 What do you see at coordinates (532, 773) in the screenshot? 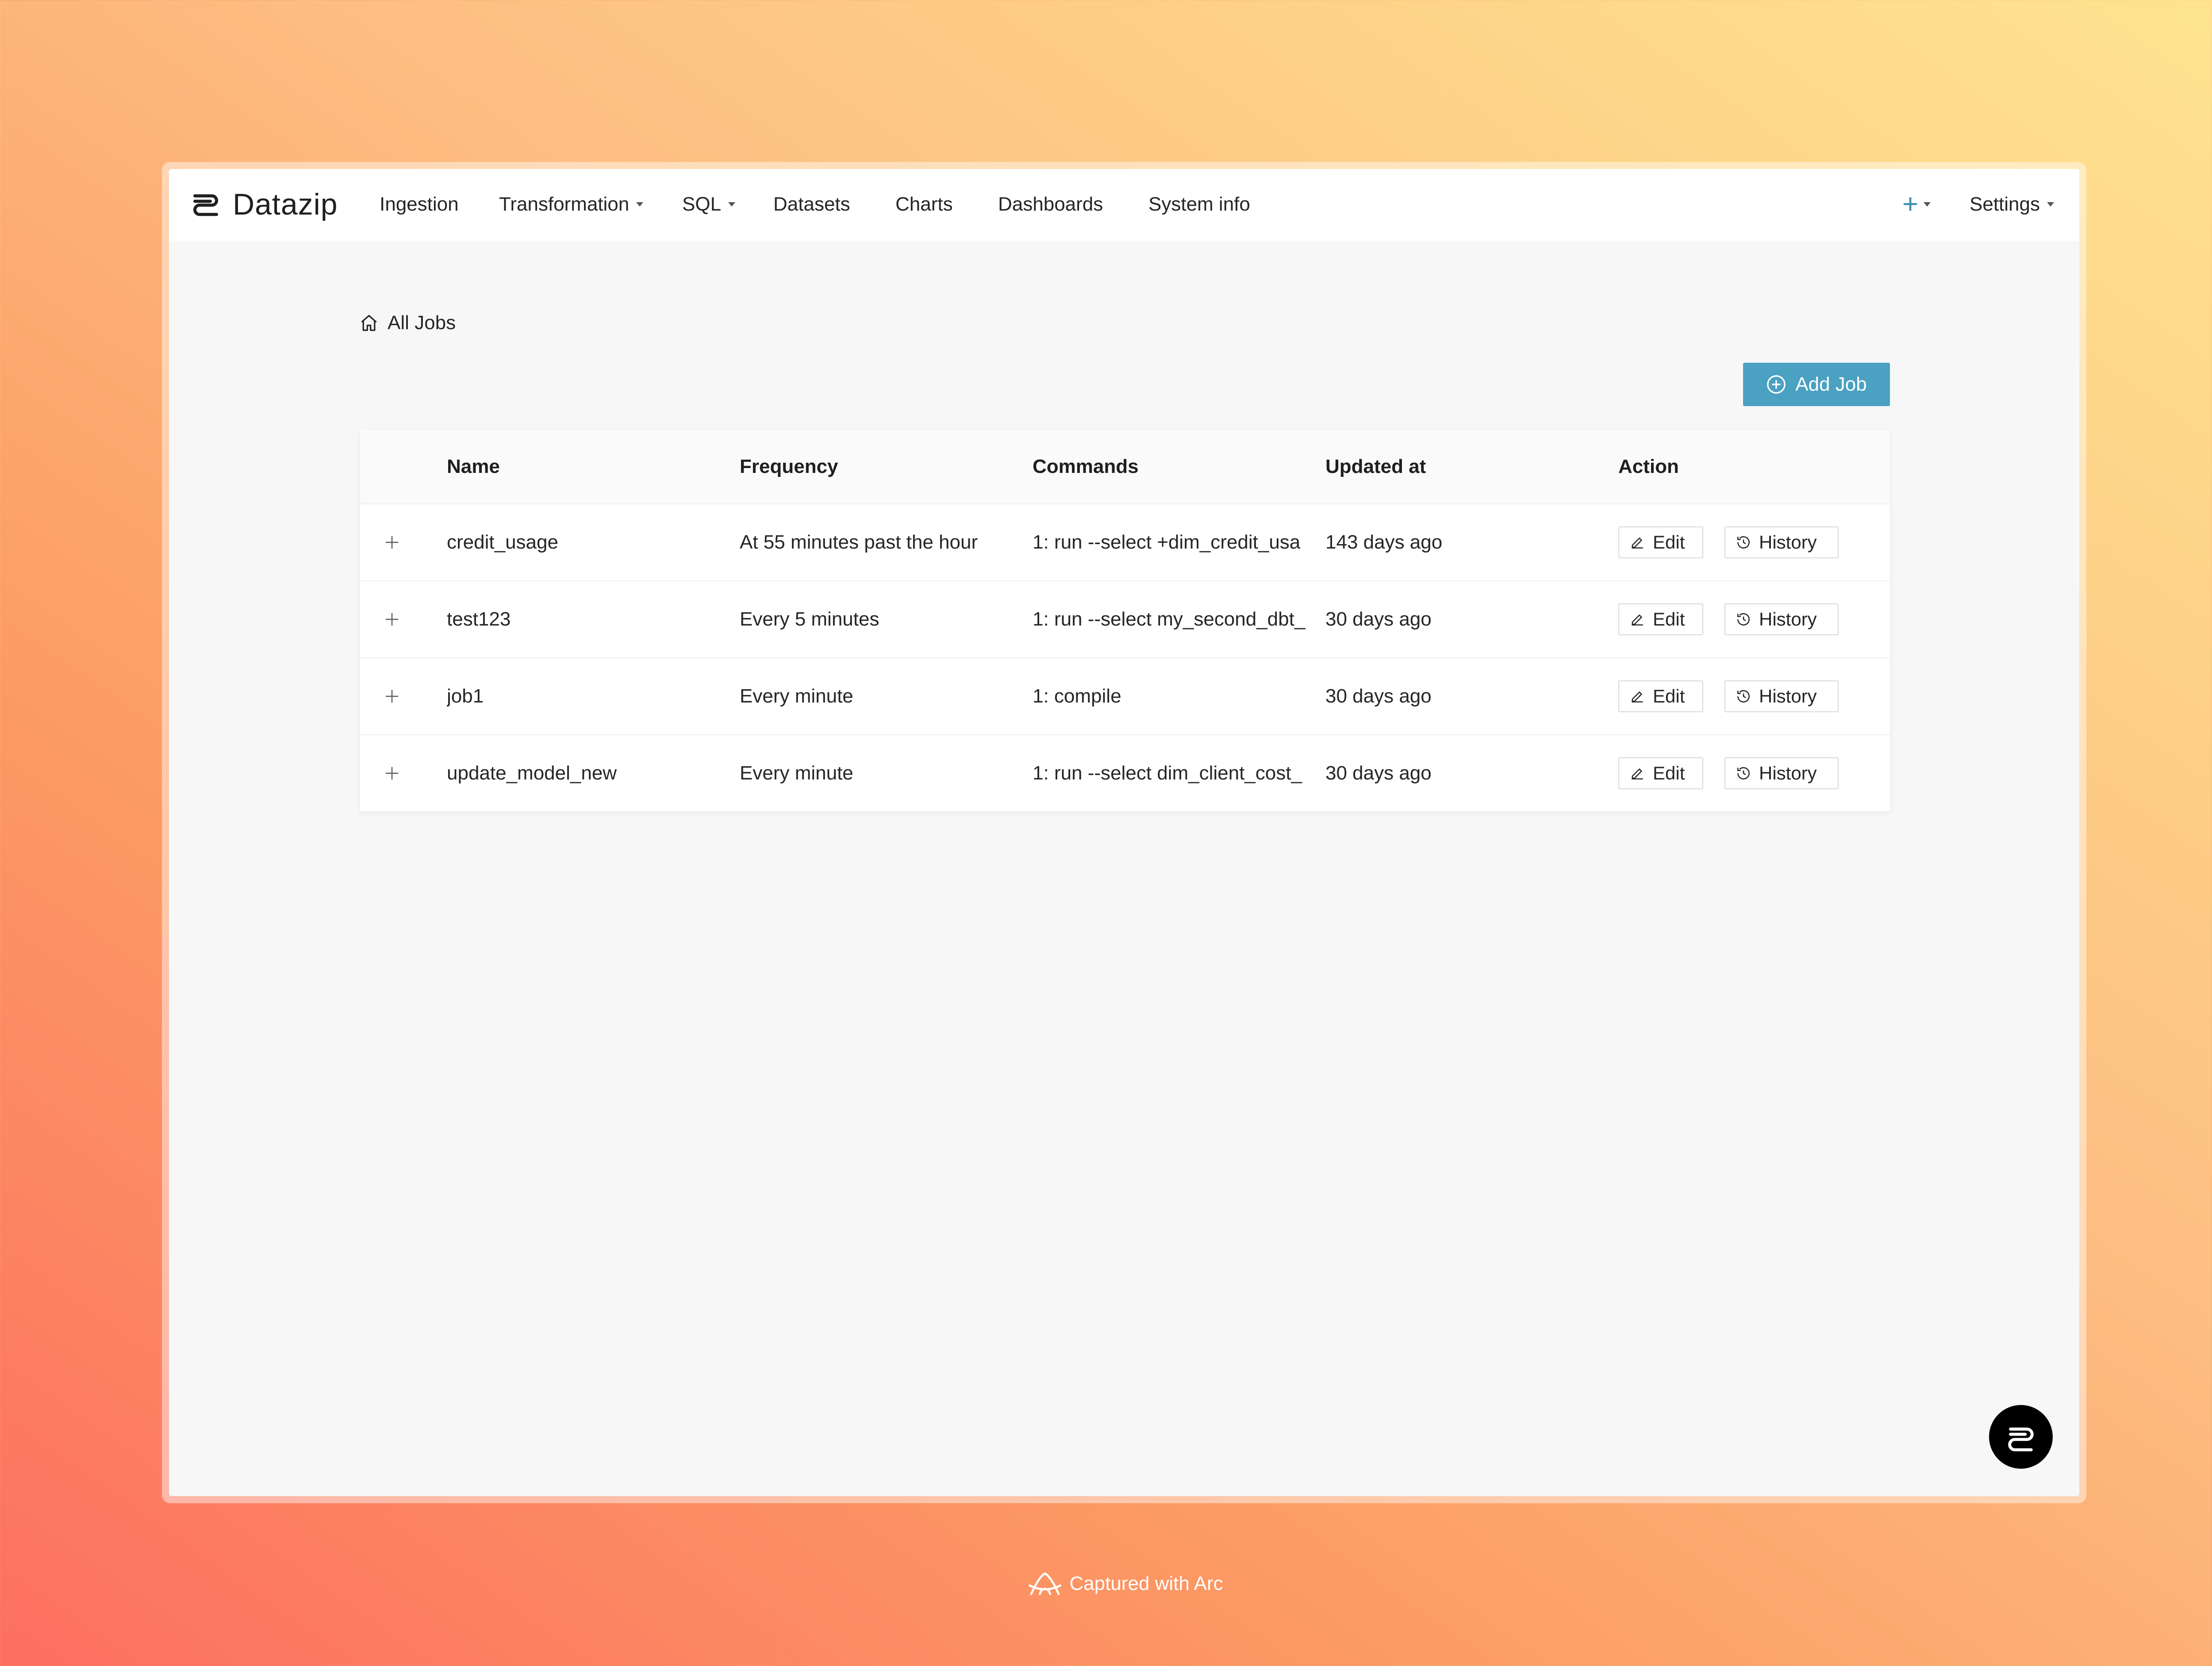
I see `job-name: update_model_new` at bounding box center [532, 773].